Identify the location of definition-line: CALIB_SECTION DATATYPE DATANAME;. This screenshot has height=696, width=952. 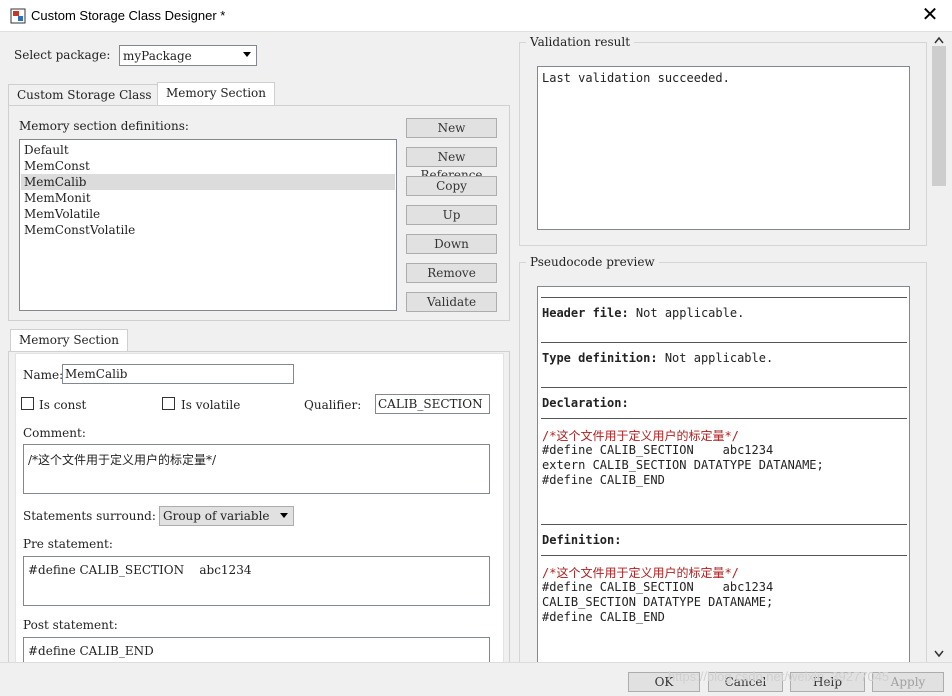
(658, 602).